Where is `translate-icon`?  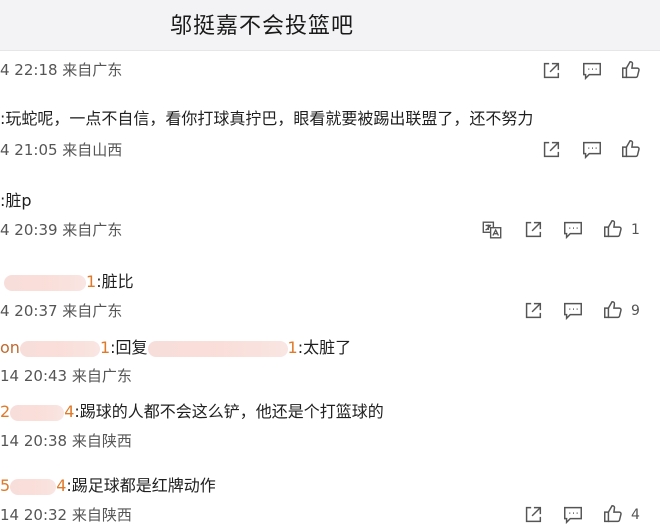 translate-icon is located at coordinates (492, 230).